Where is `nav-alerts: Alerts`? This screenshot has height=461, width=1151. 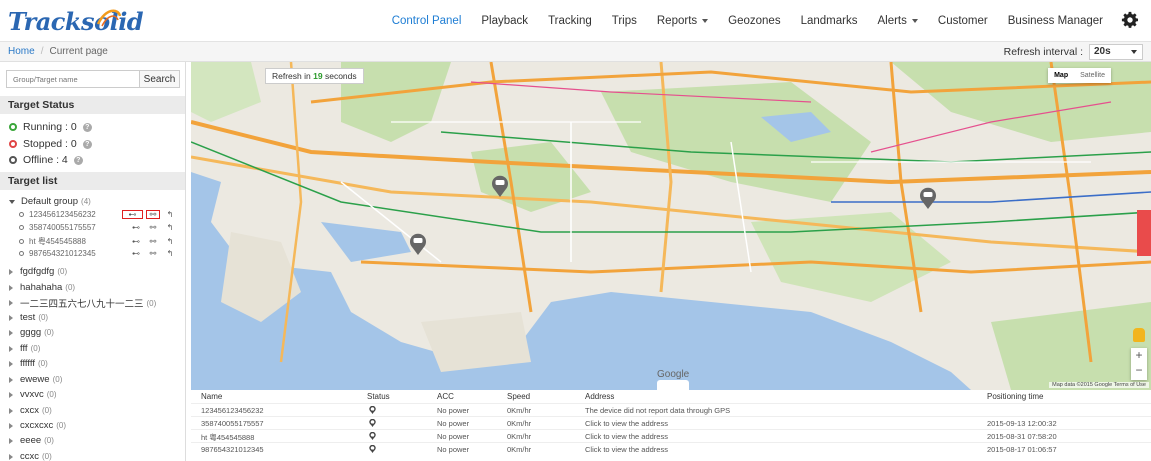
nav-alerts: Alerts is located at coordinates (897, 21).